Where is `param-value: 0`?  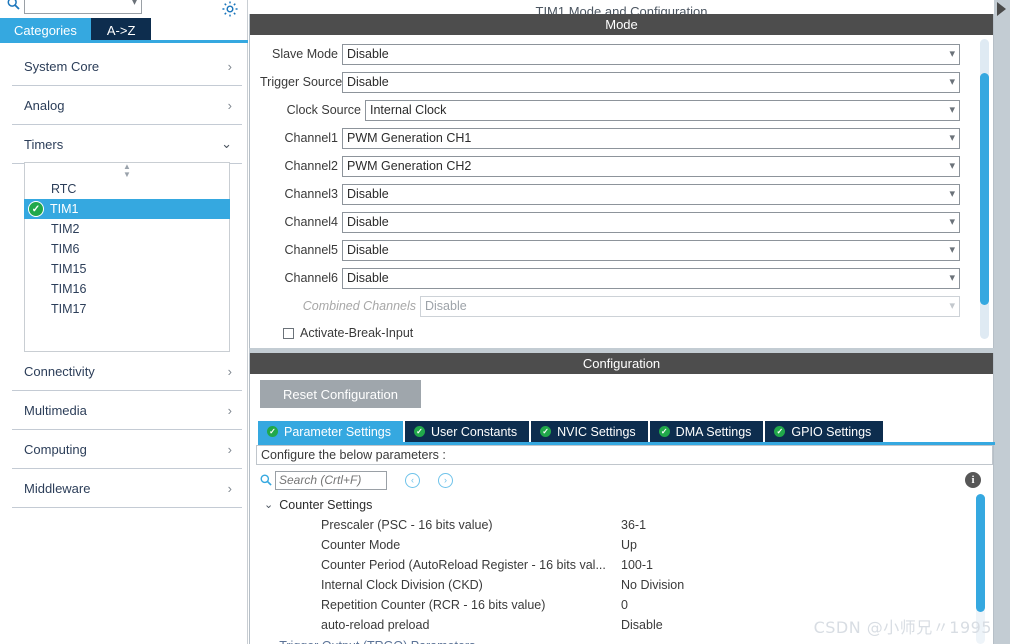 param-value: 0 is located at coordinates (624, 605).